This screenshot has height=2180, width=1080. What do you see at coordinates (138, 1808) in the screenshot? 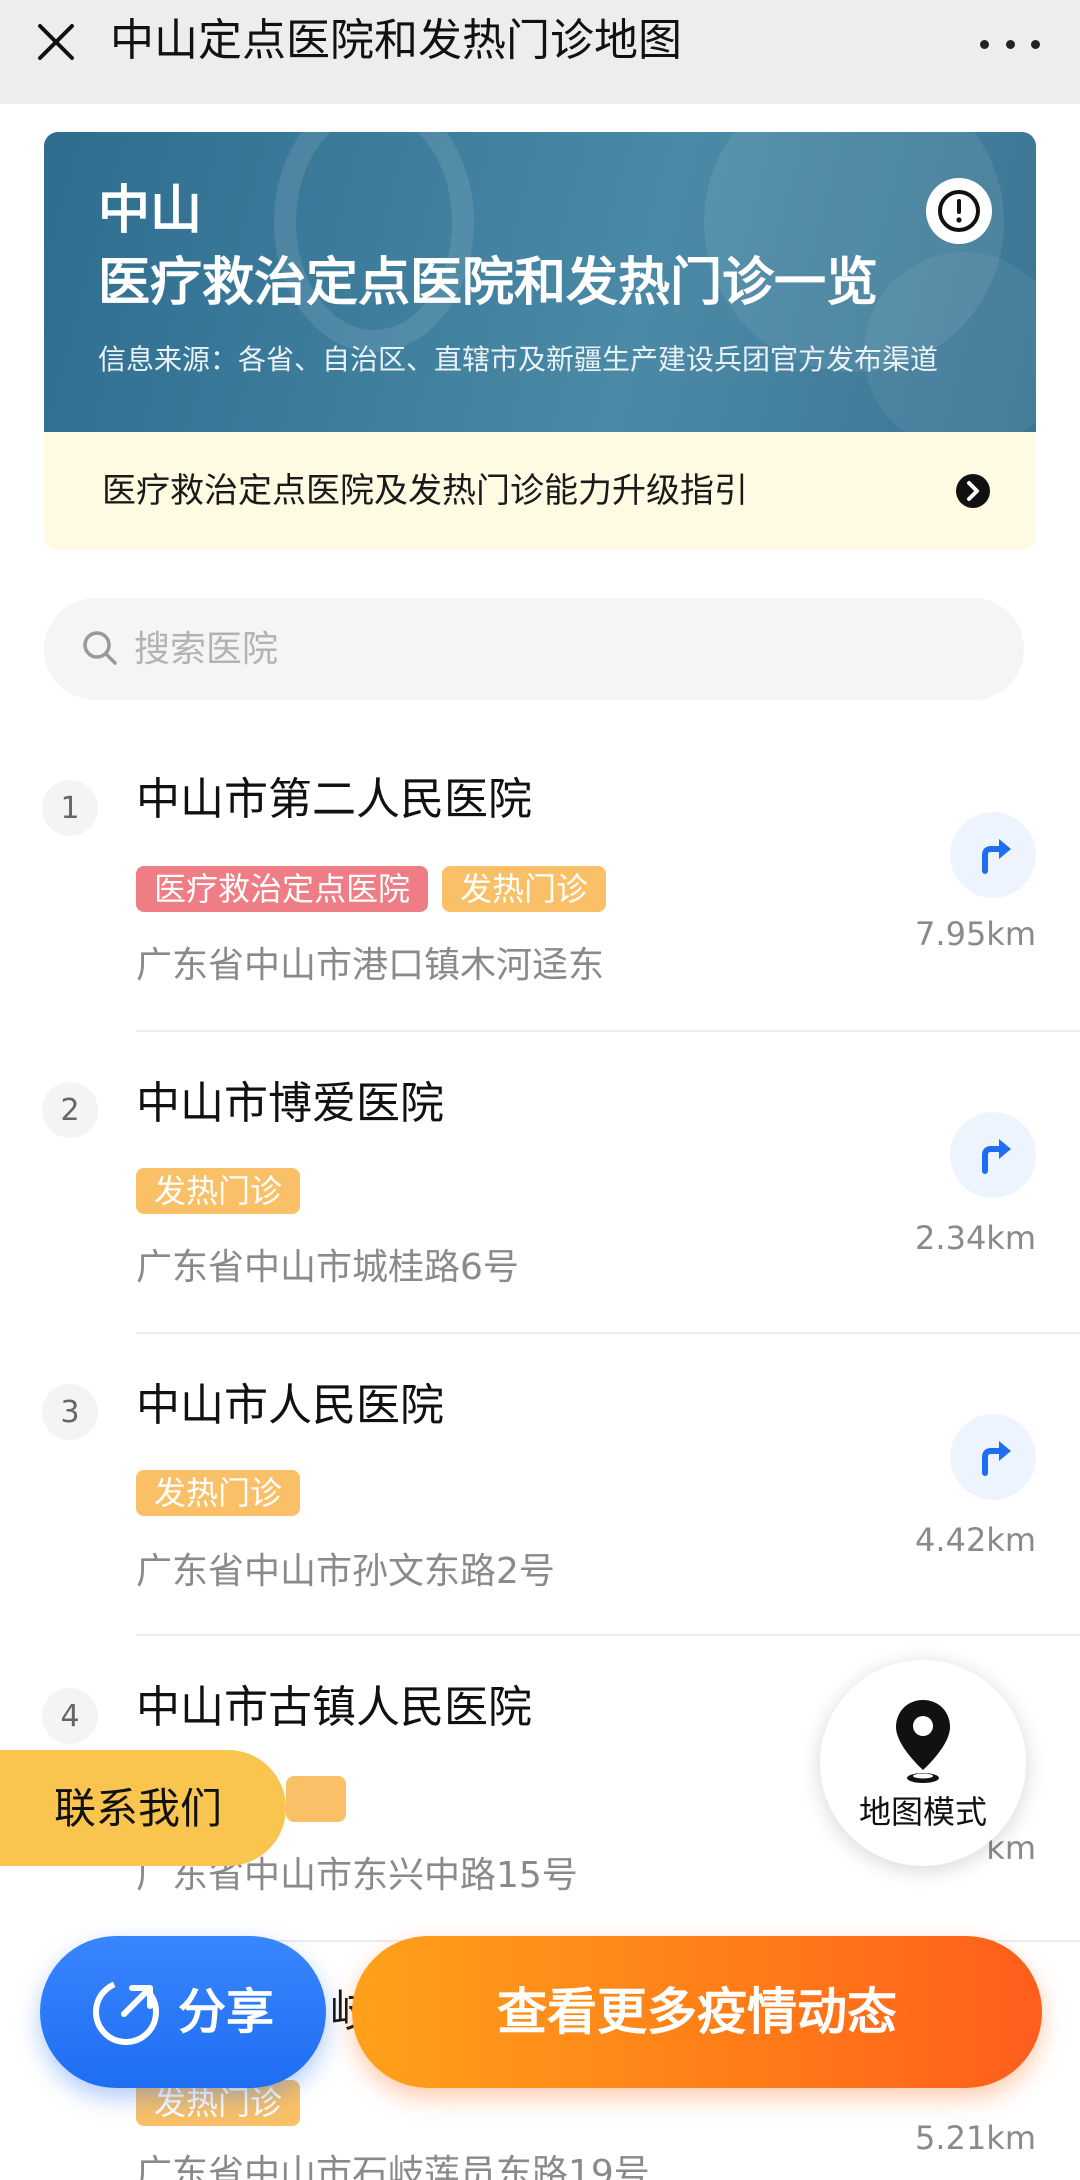
I see `contact-us-label: 联系我们` at bounding box center [138, 1808].